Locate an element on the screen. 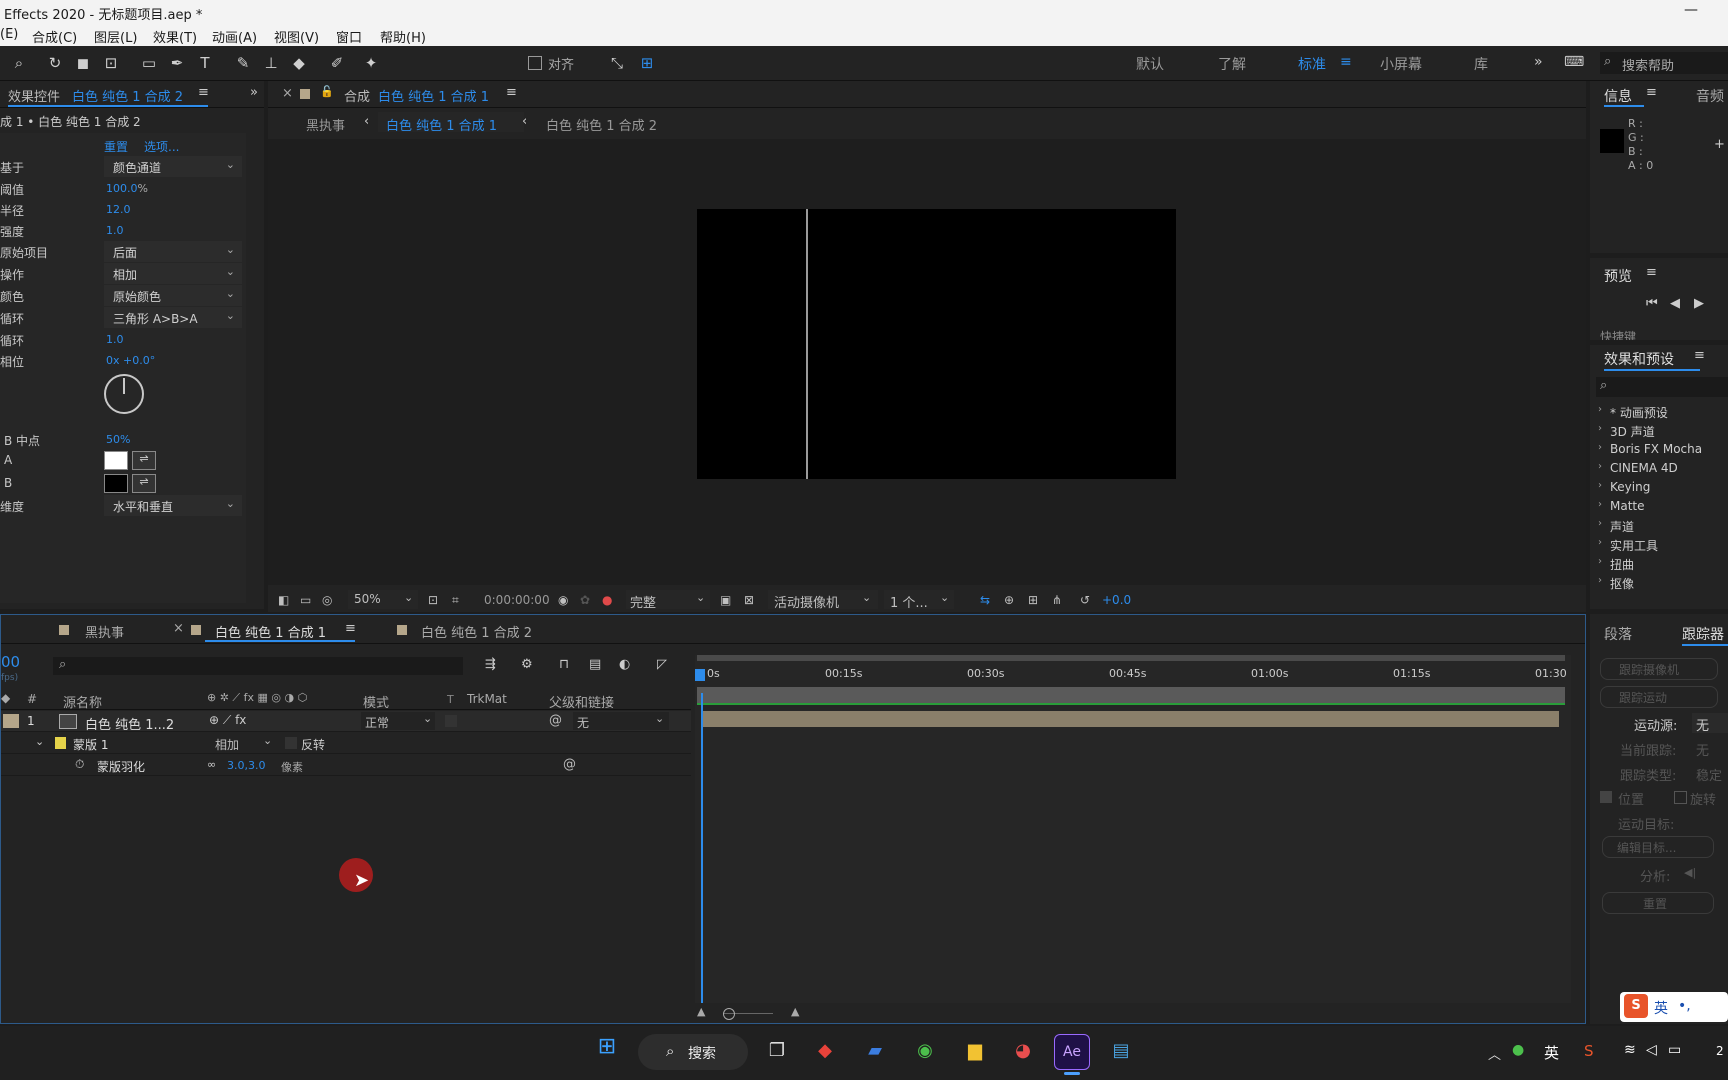 Image resolution: width=1728 pixels, height=1080 pixels. more-workspaces-icon: » is located at coordinates (1538, 62).